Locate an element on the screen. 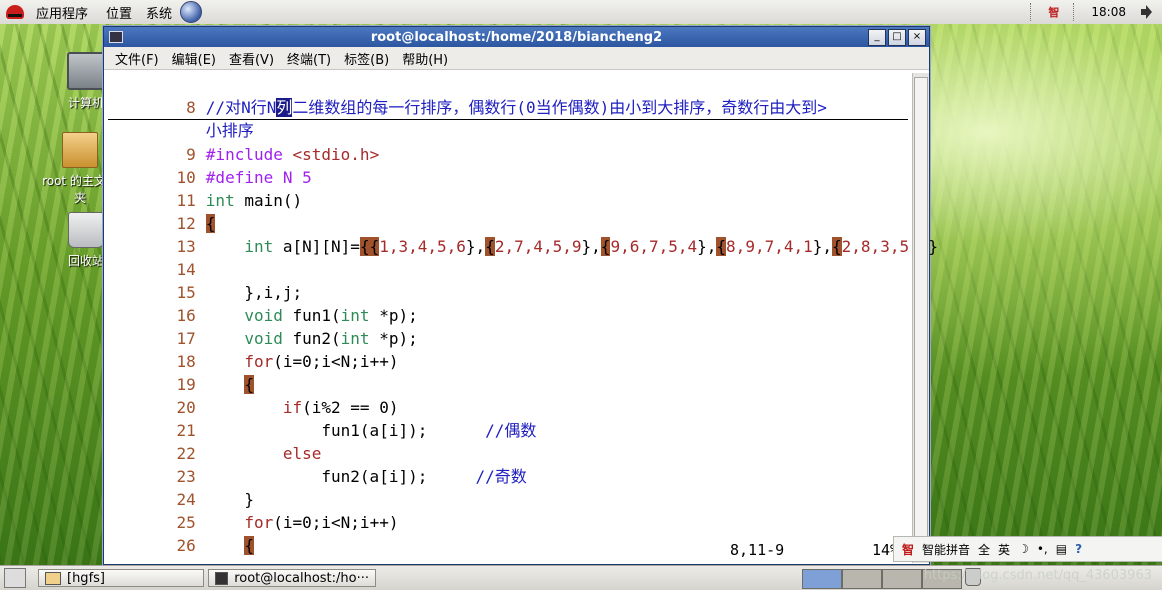 Image resolution: width=1162 pixels, height=590 pixels. menu-help: 帮助(H) is located at coordinates (425, 58).